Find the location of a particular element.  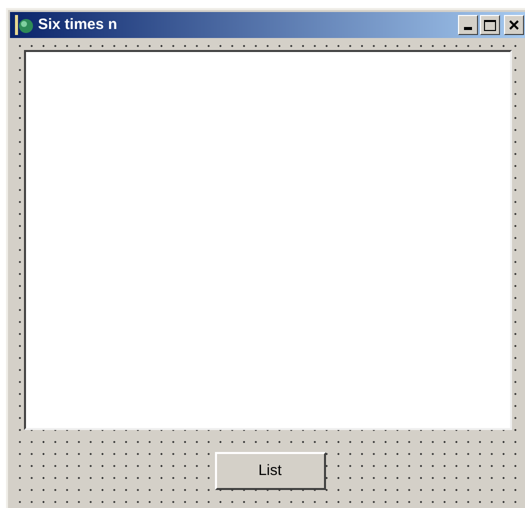

close-icon is located at coordinates (514, 25).